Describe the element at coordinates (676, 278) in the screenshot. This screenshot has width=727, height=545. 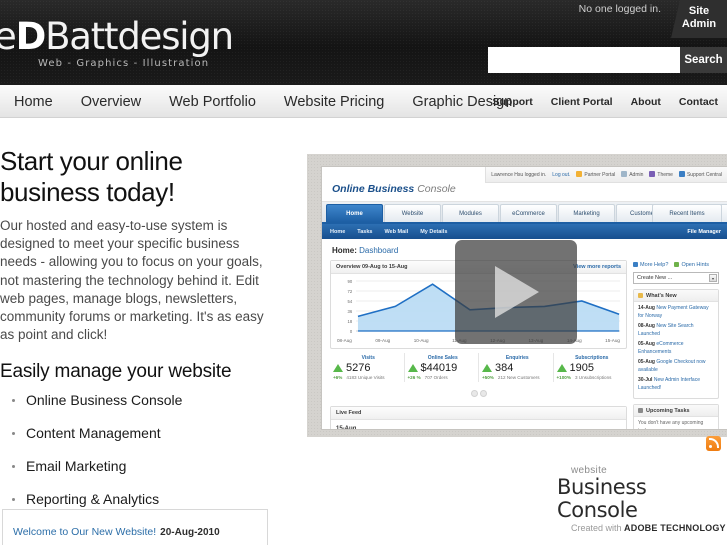
I see `create-new-select: Create New ... ▾` at that location.